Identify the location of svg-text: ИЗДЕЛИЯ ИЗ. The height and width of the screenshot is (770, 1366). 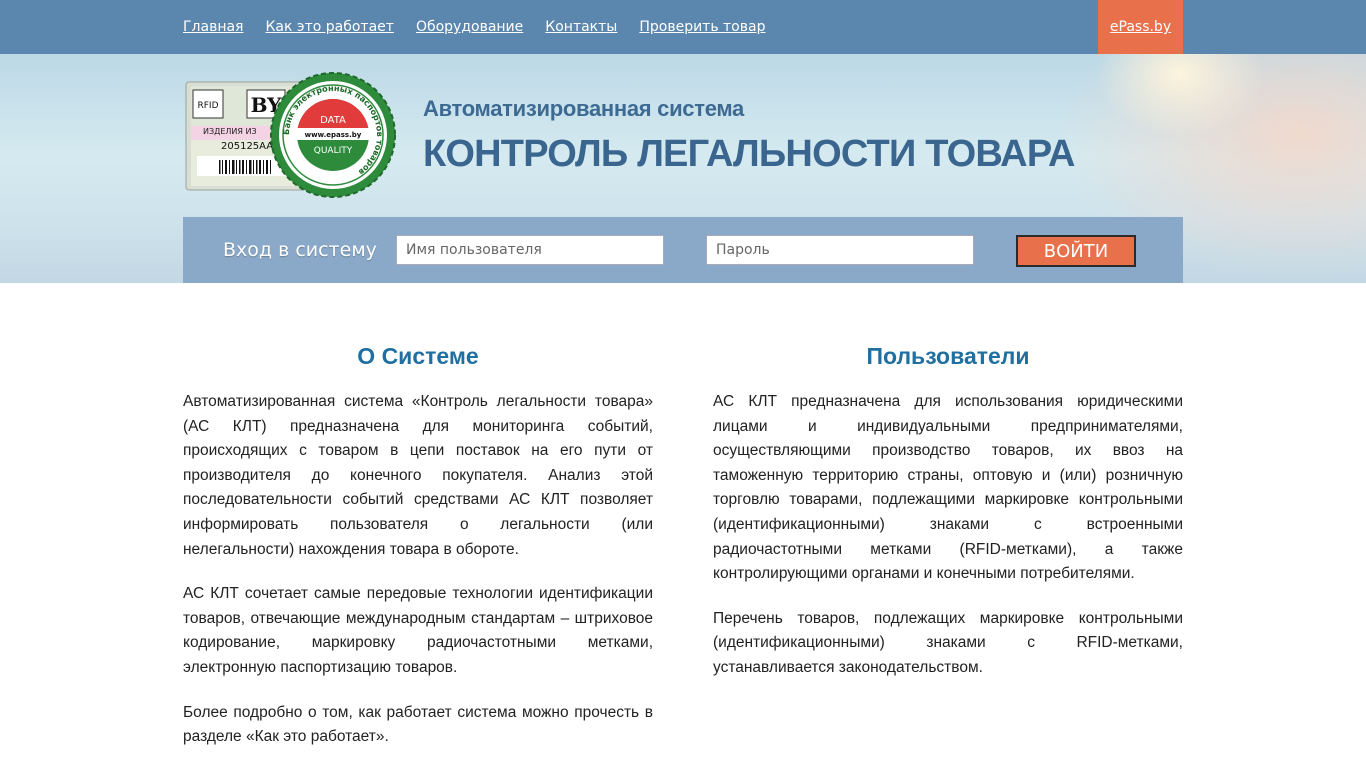
(230, 131).